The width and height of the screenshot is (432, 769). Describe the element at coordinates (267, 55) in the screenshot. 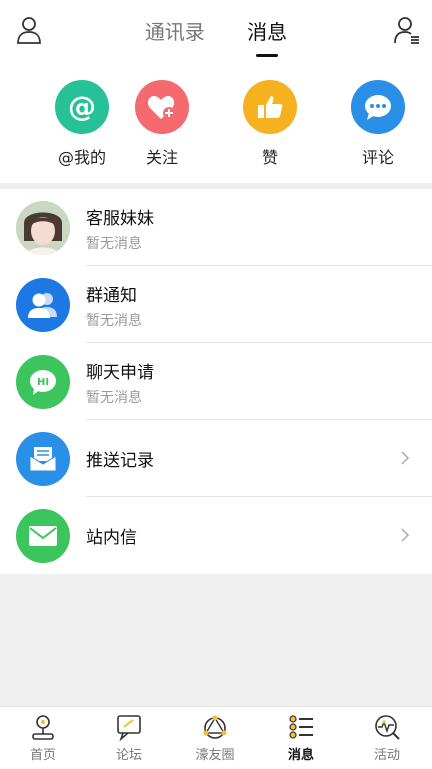

I see `active-tab-underline` at that location.